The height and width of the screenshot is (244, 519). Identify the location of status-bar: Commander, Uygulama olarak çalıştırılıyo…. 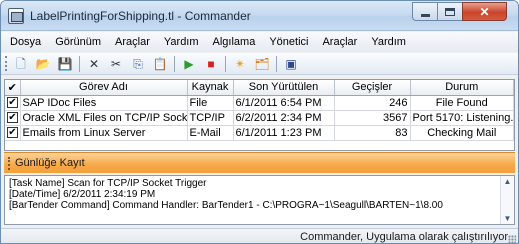
(259, 235).